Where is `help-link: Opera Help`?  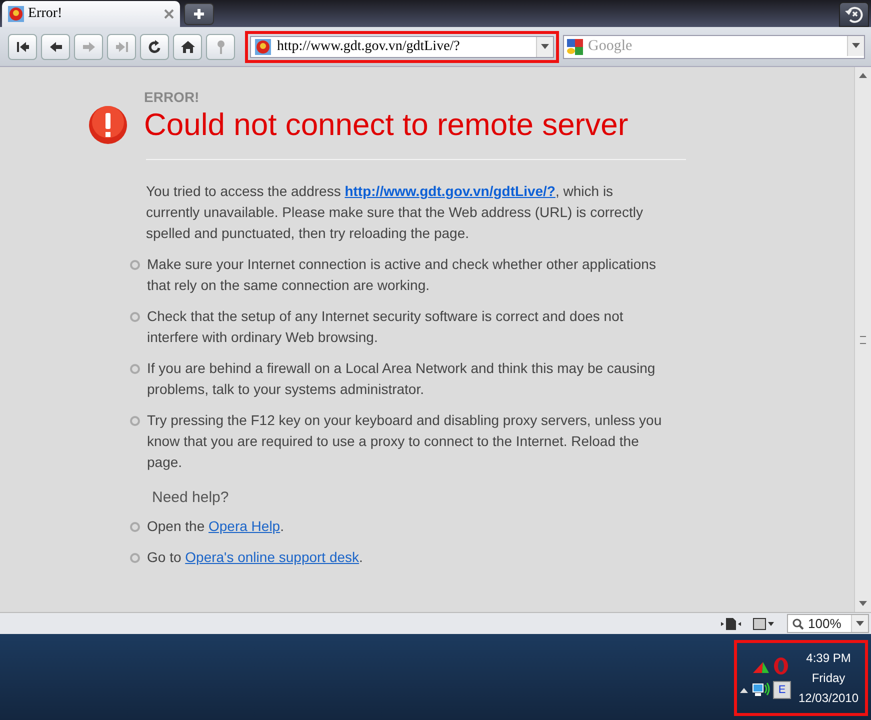 help-link: Opera Help is located at coordinates (244, 526).